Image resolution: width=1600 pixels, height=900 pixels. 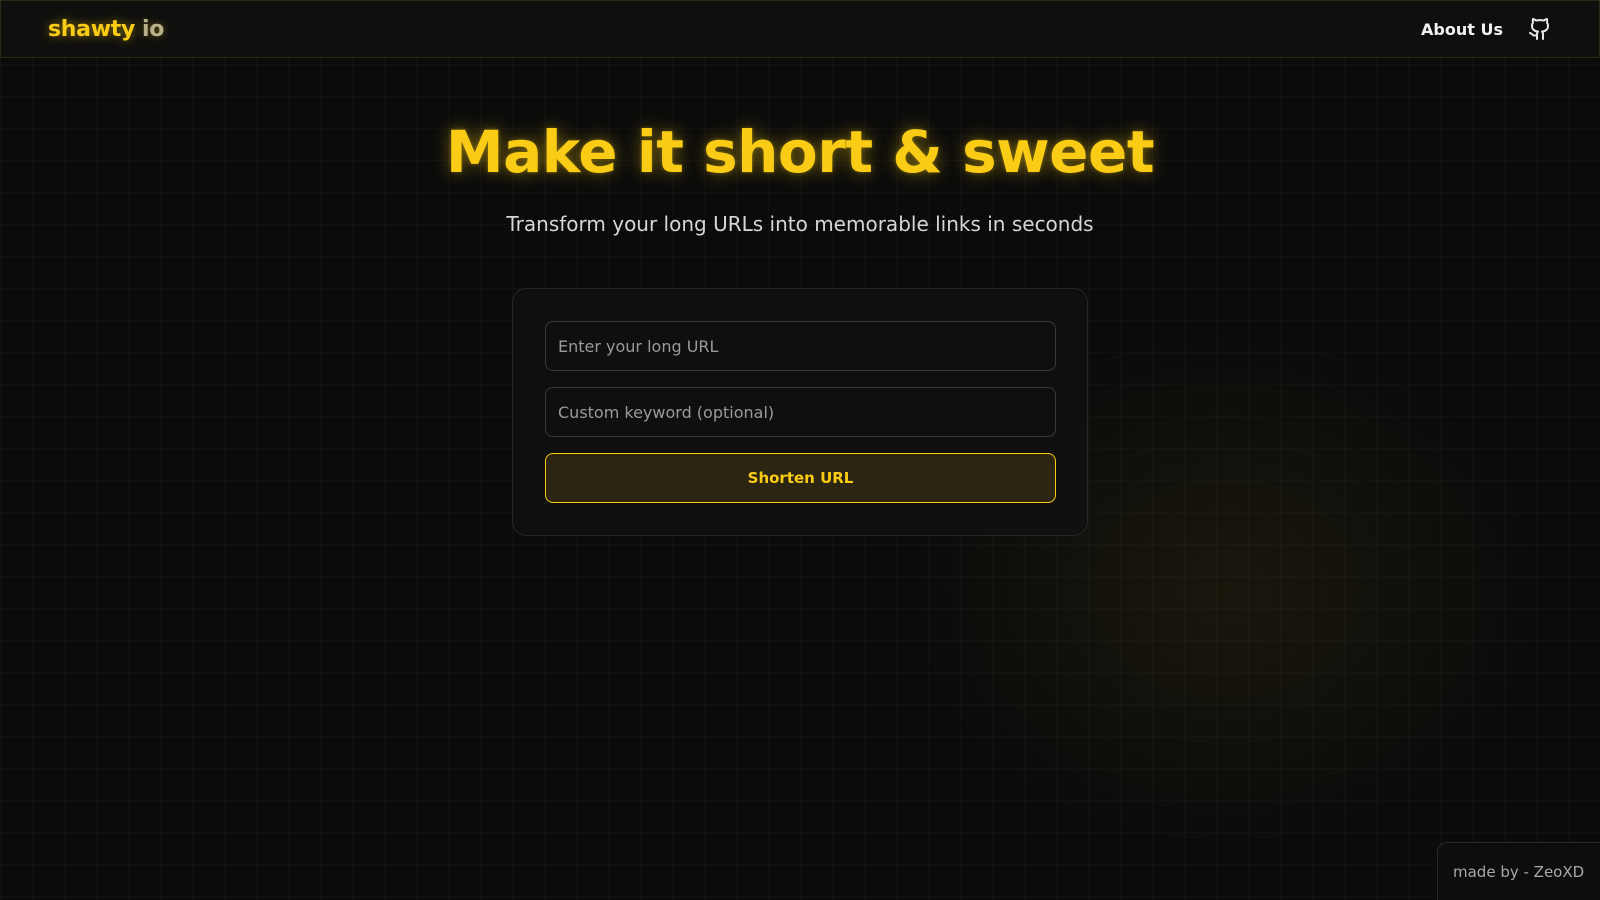 I want to click on shorten-url-button: Shorten URL, so click(x=800, y=478).